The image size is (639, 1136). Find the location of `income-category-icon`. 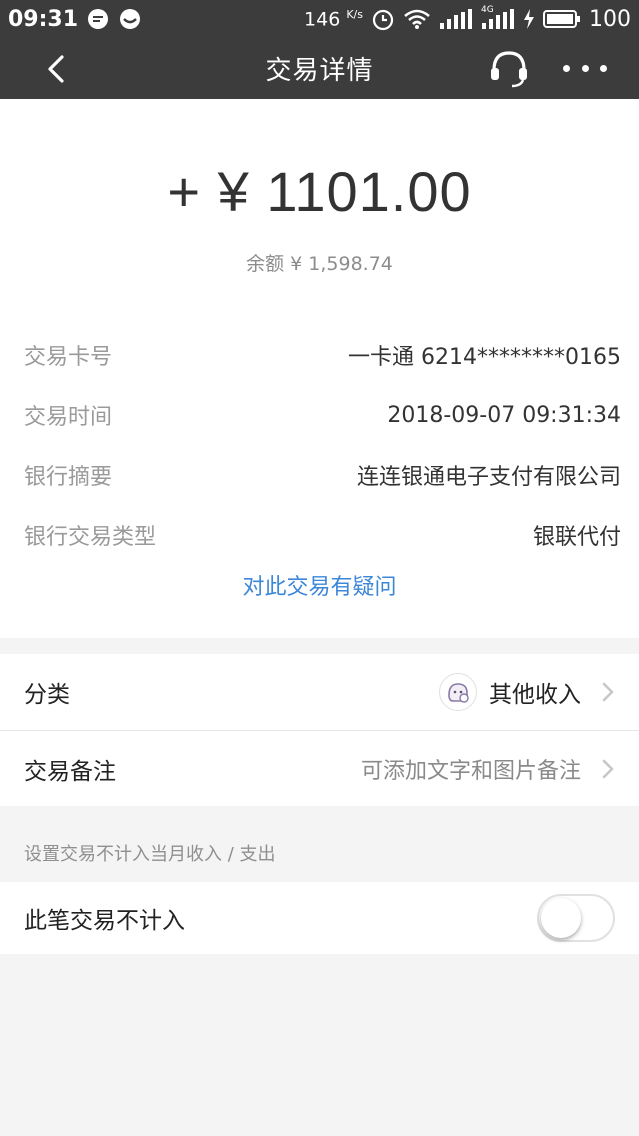

income-category-icon is located at coordinates (458, 692).